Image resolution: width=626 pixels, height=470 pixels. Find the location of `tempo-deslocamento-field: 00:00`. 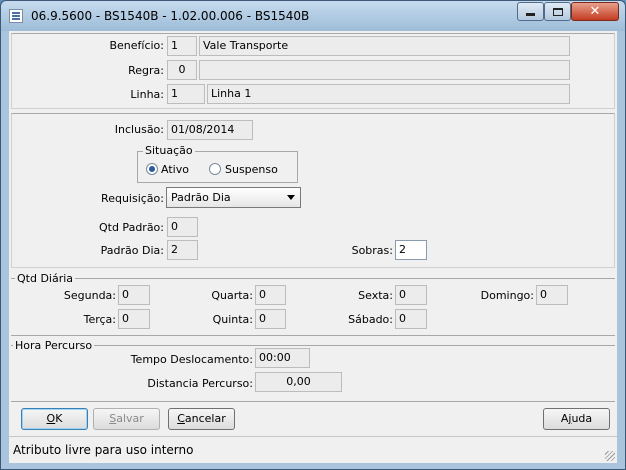

tempo-deslocamento-field: 00:00 is located at coordinates (282, 358).